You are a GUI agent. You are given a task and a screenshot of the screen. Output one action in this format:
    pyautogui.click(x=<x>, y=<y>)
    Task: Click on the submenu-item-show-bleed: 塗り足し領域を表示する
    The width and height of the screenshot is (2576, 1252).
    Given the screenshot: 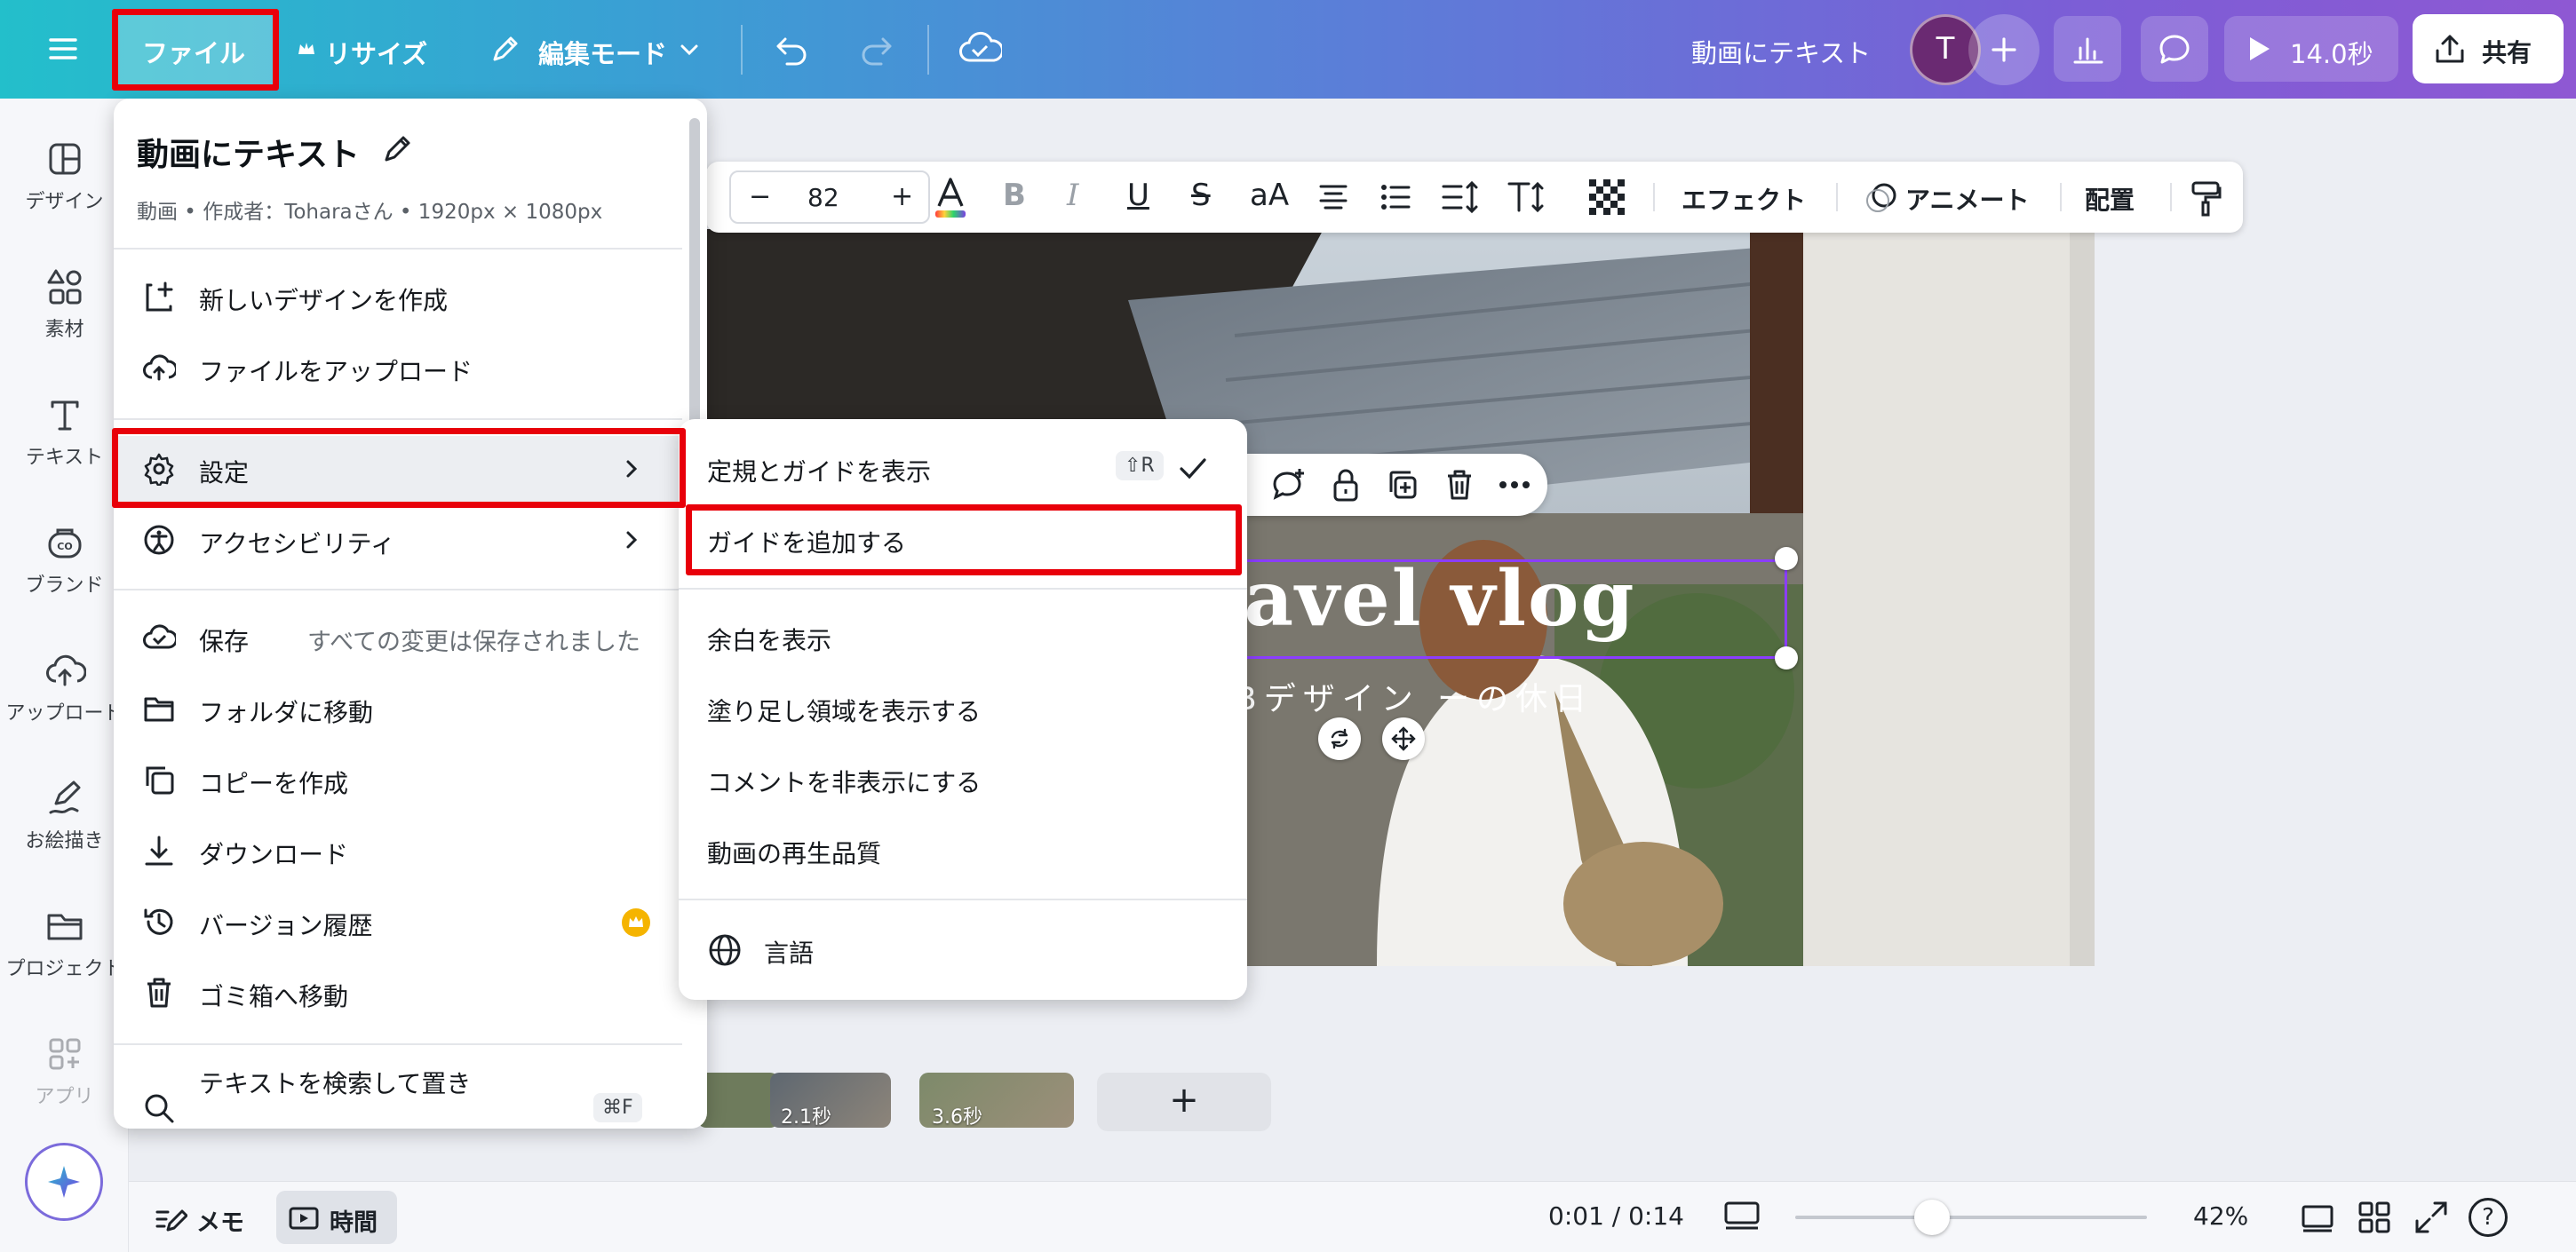 What is the action you would take?
    pyautogui.click(x=963, y=708)
    